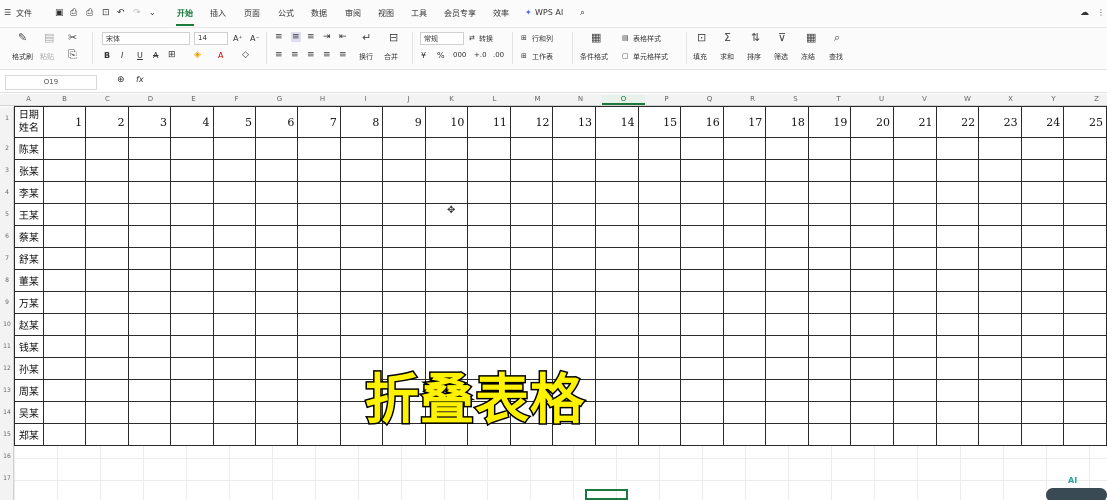  Describe the element at coordinates (73, 13) in the screenshot. I see `export-icon: ⎙` at that location.